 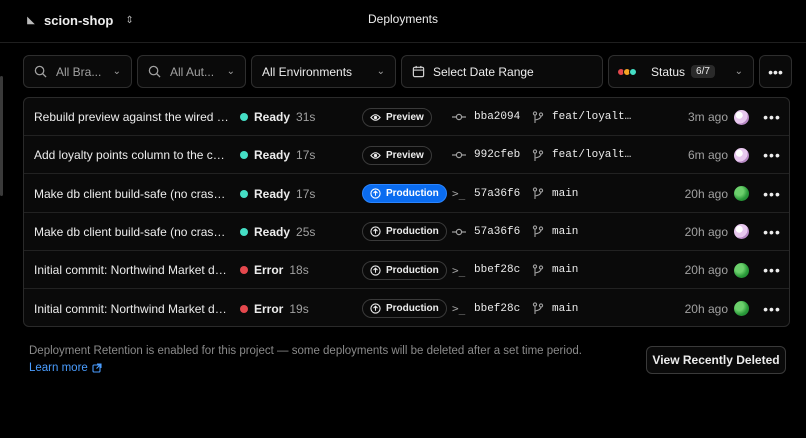 I want to click on build-duration: 17s, so click(x=306, y=193).